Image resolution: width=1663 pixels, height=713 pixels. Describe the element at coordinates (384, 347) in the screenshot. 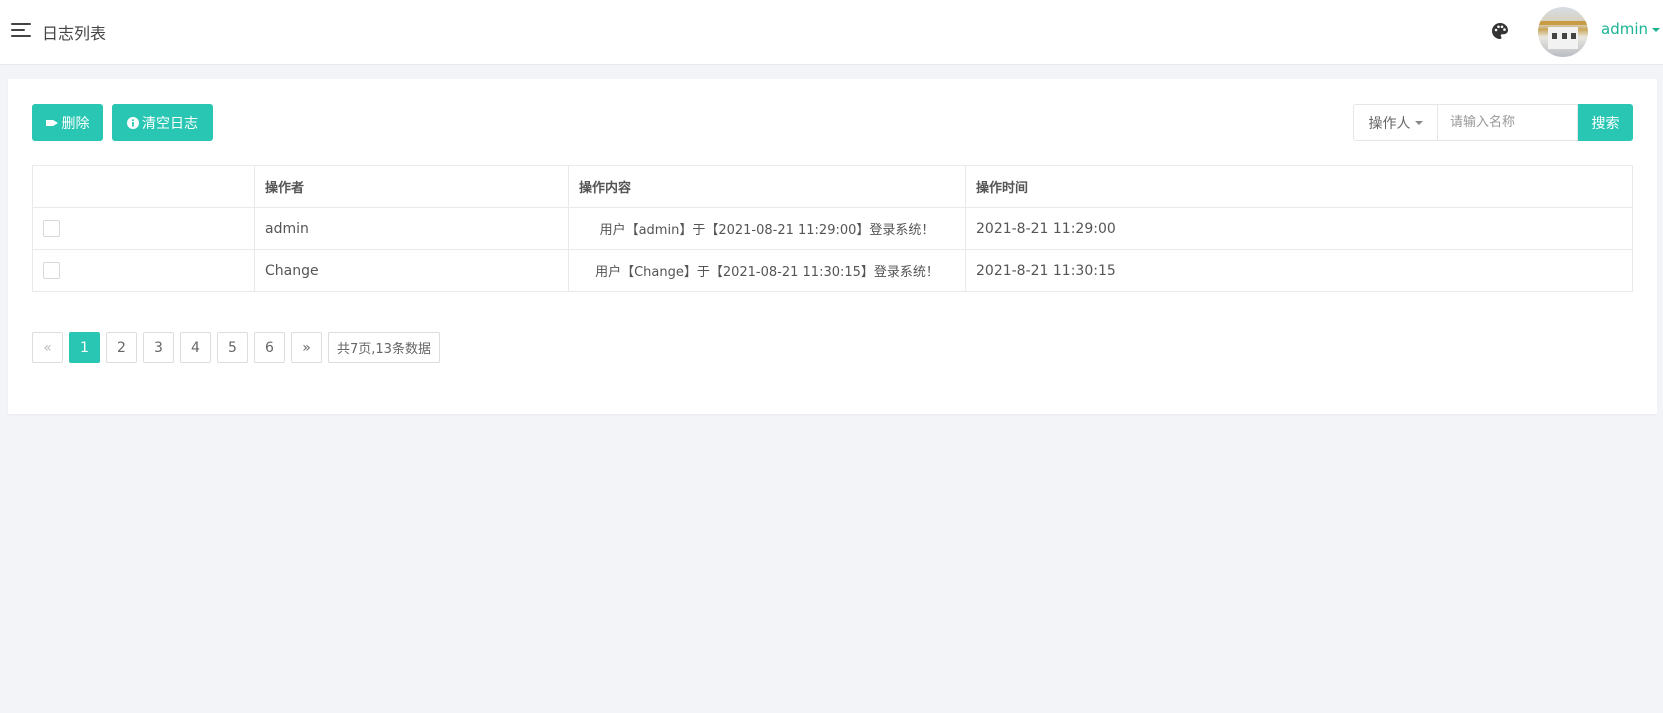

I see `pagination-summary: 共7页,13条数据` at that location.